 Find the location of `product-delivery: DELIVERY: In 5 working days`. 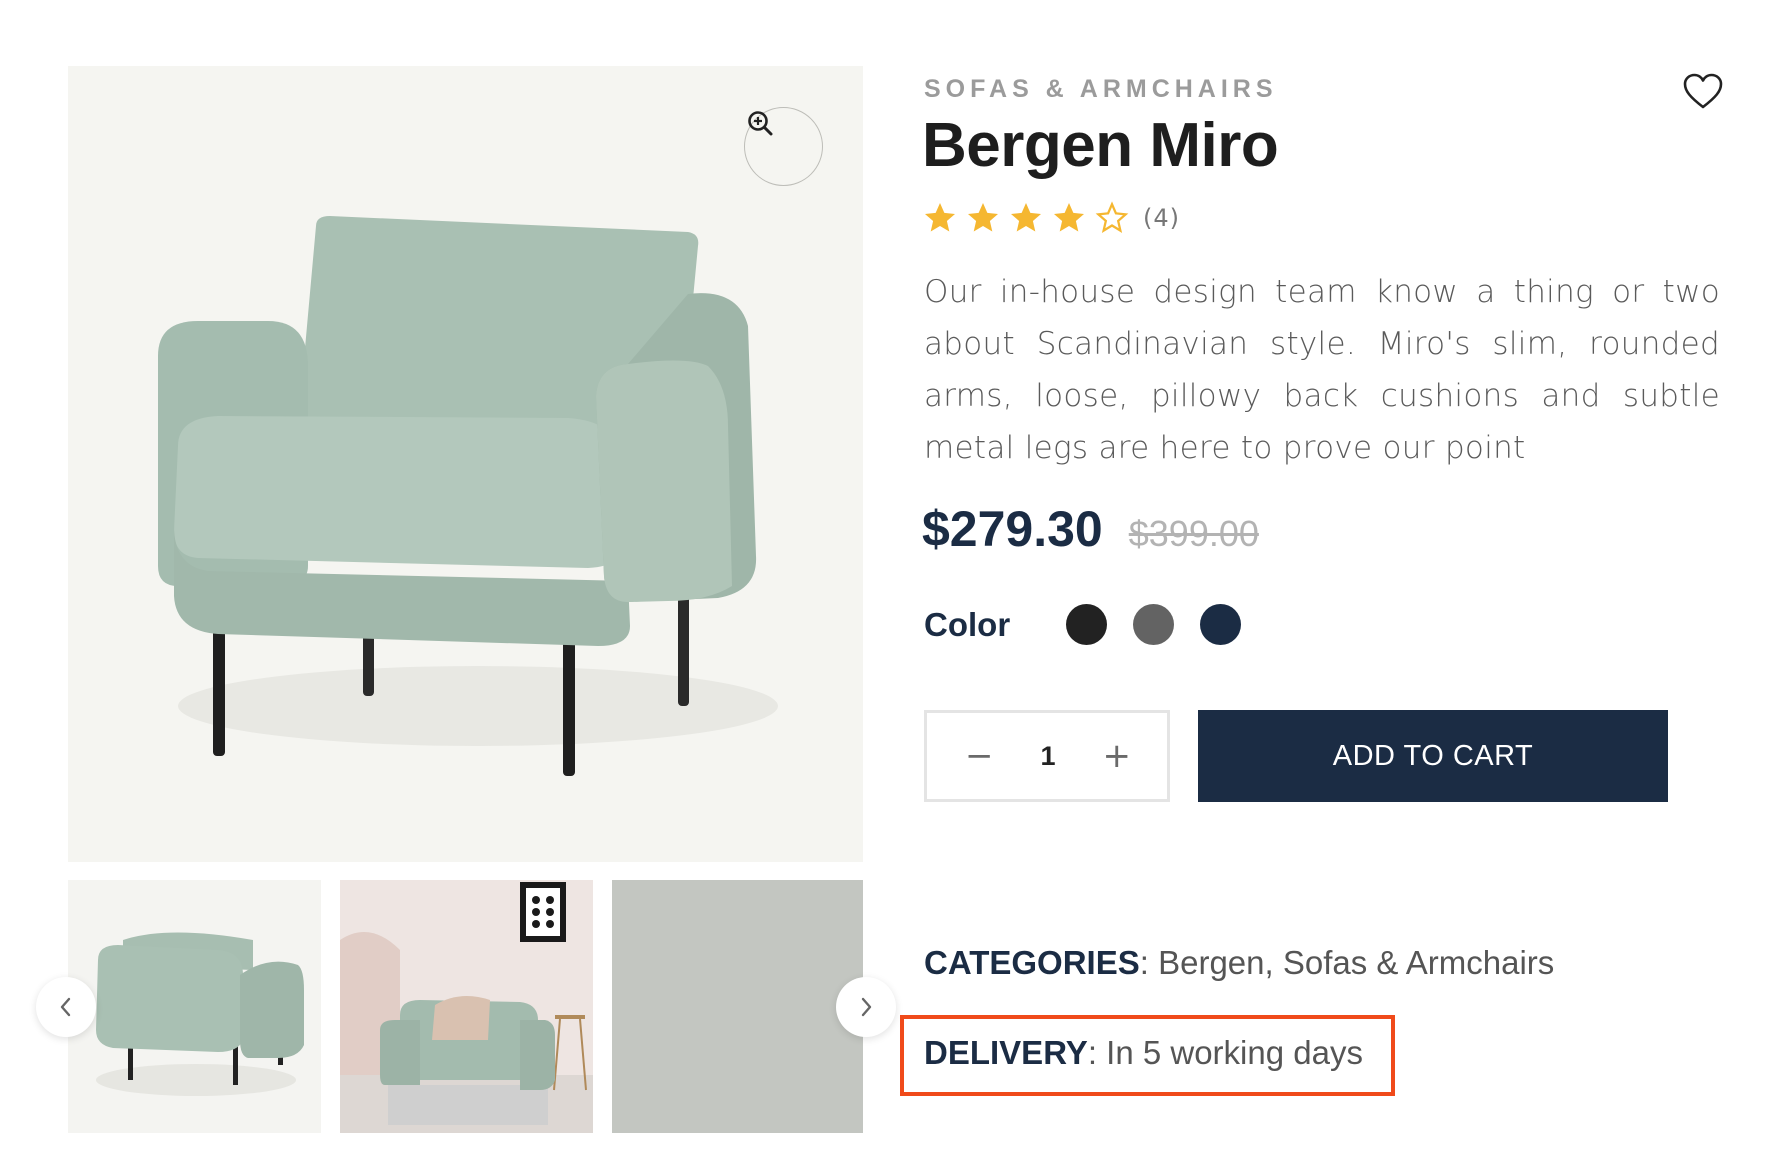

product-delivery: DELIVERY: In 5 working days is located at coordinates (1143, 1053).